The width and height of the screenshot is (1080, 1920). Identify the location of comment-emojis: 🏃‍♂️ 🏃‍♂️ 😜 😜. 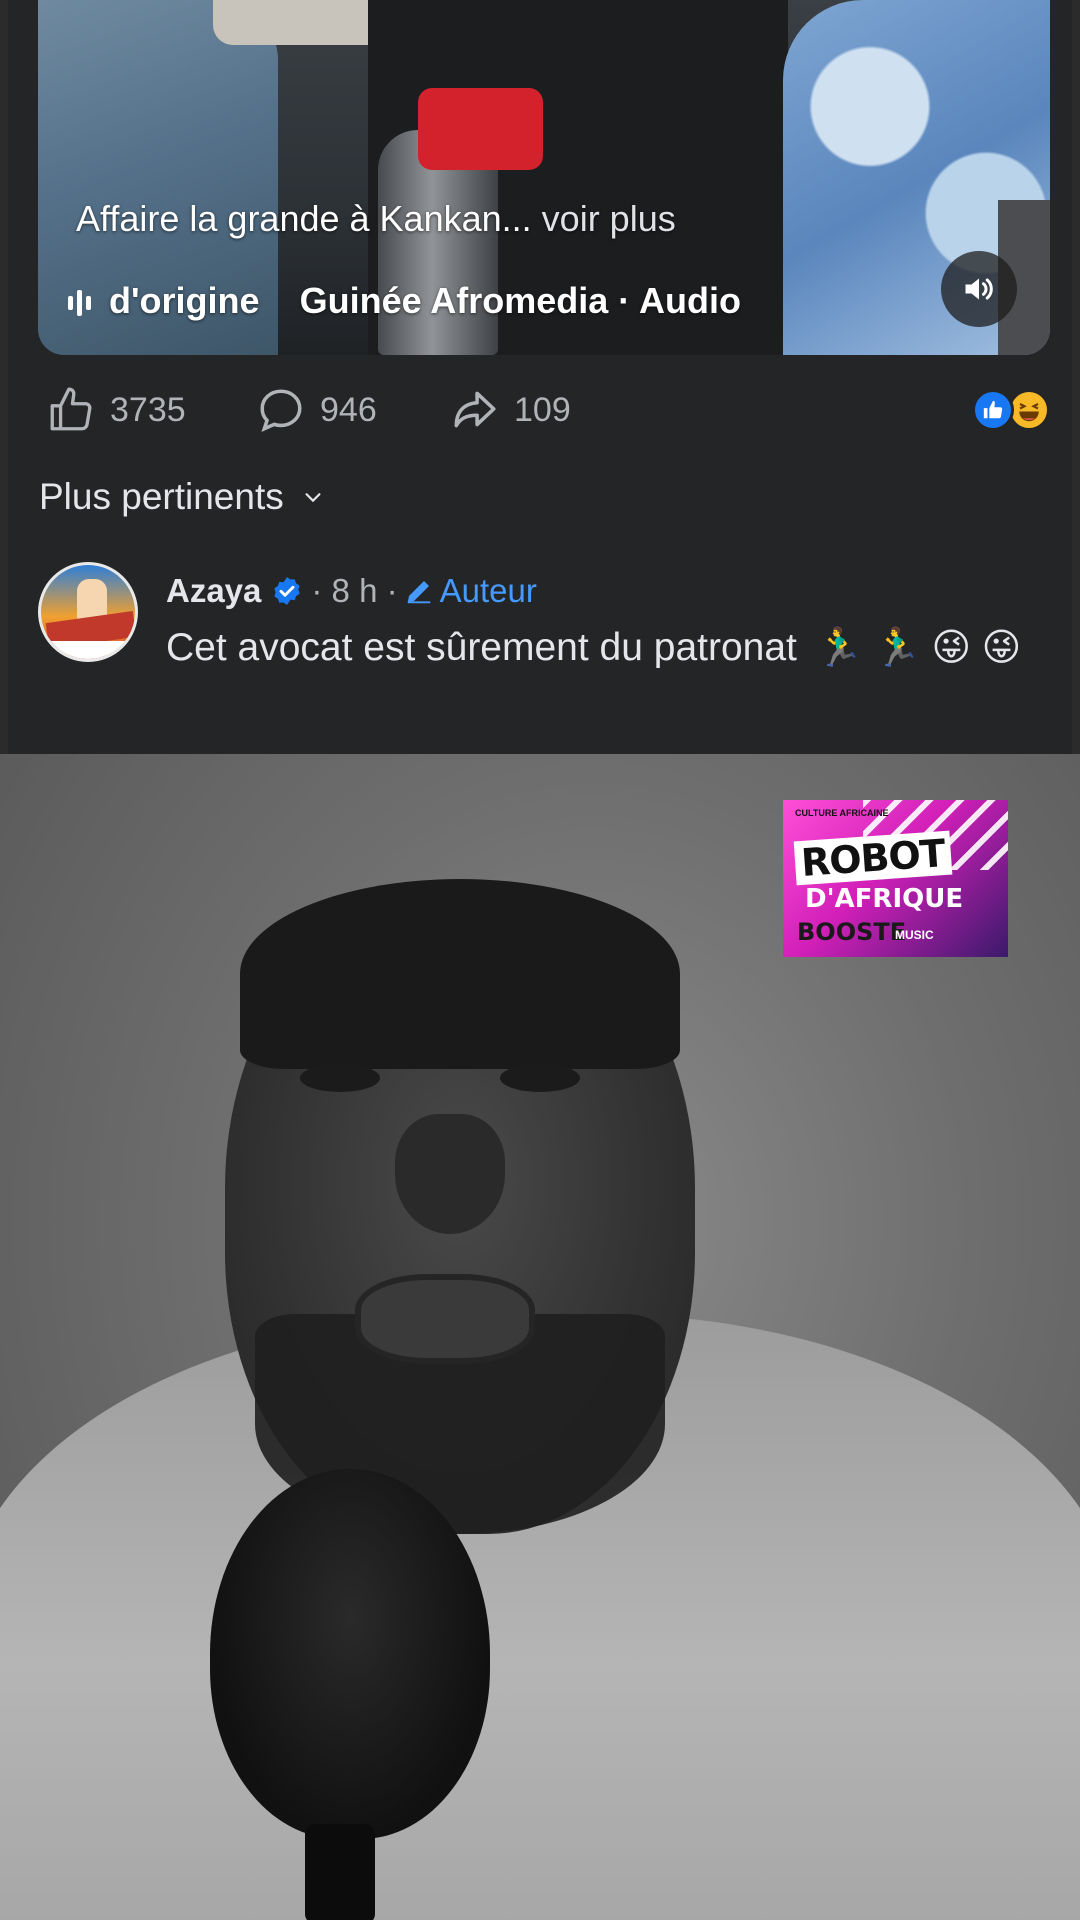
(918, 648).